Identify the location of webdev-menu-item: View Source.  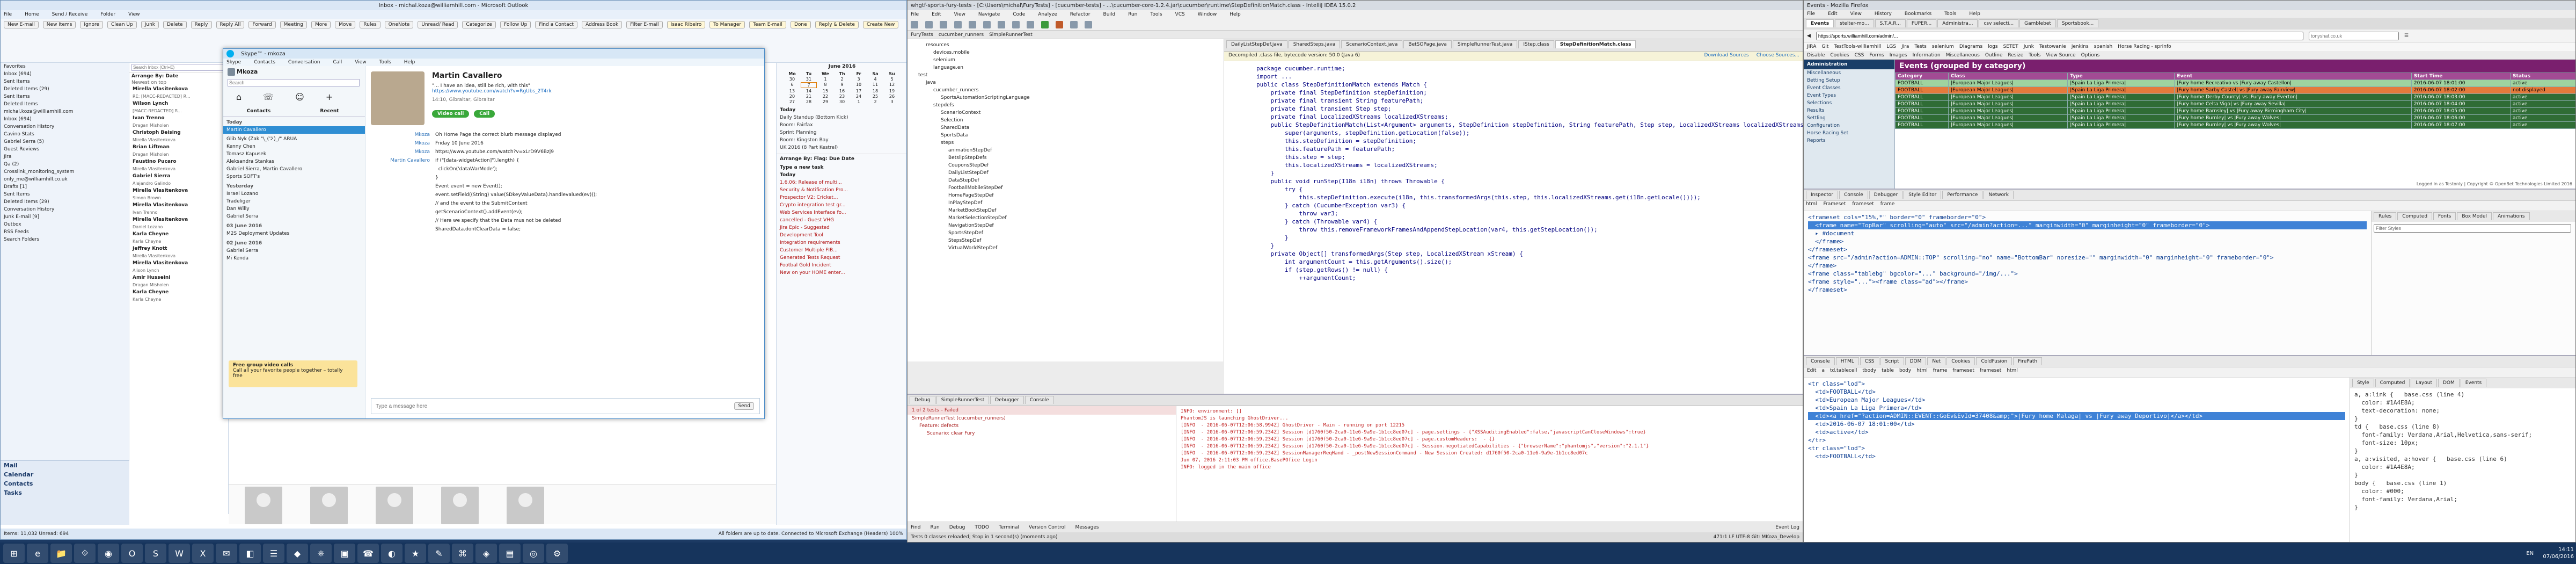
(2060, 55).